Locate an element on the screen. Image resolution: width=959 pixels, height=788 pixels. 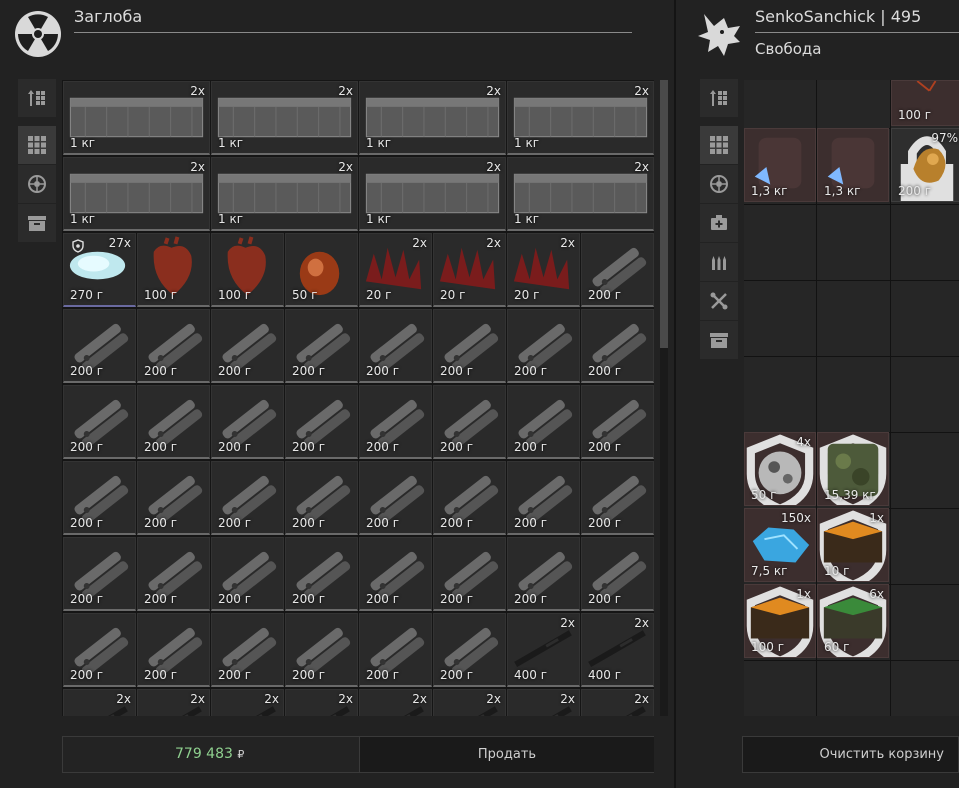
scrollbar-thumb is located at coordinates (664, 214).